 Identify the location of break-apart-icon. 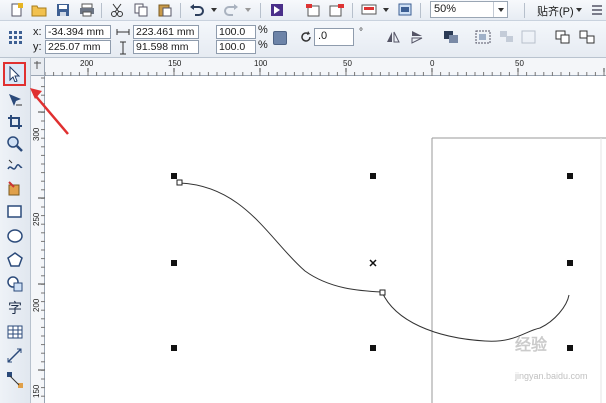
(587, 37).